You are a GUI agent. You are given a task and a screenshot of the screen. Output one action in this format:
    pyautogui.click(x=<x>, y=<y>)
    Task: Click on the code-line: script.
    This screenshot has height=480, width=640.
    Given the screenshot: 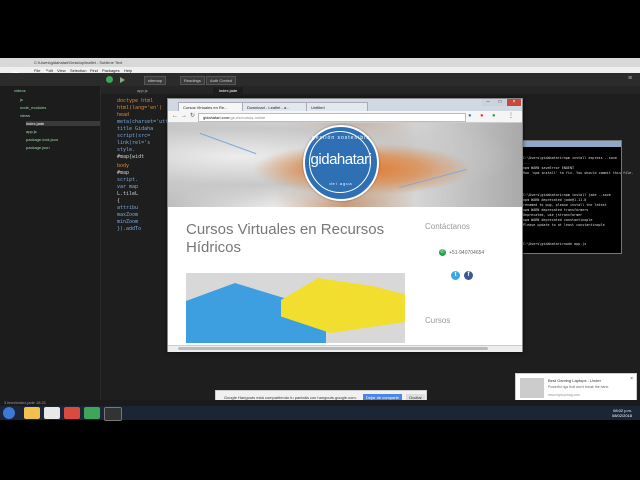 What is the action you would take?
    pyautogui.click(x=128, y=180)
    